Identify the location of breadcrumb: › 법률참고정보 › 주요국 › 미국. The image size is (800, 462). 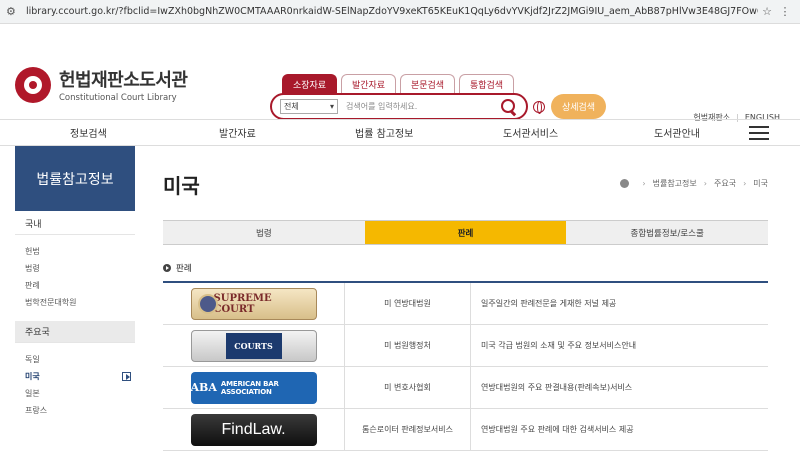
(694, 183).